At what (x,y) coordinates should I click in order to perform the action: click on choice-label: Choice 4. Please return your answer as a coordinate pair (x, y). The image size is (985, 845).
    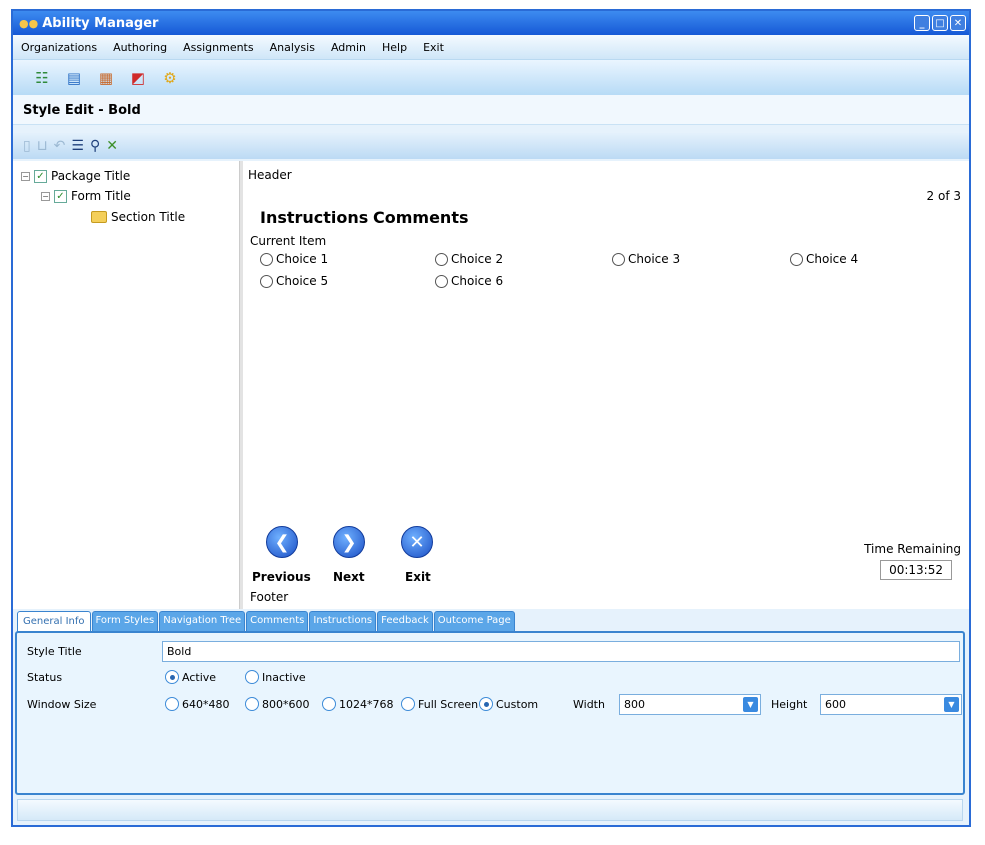
    Looking at the image, I should click on (832, 259).